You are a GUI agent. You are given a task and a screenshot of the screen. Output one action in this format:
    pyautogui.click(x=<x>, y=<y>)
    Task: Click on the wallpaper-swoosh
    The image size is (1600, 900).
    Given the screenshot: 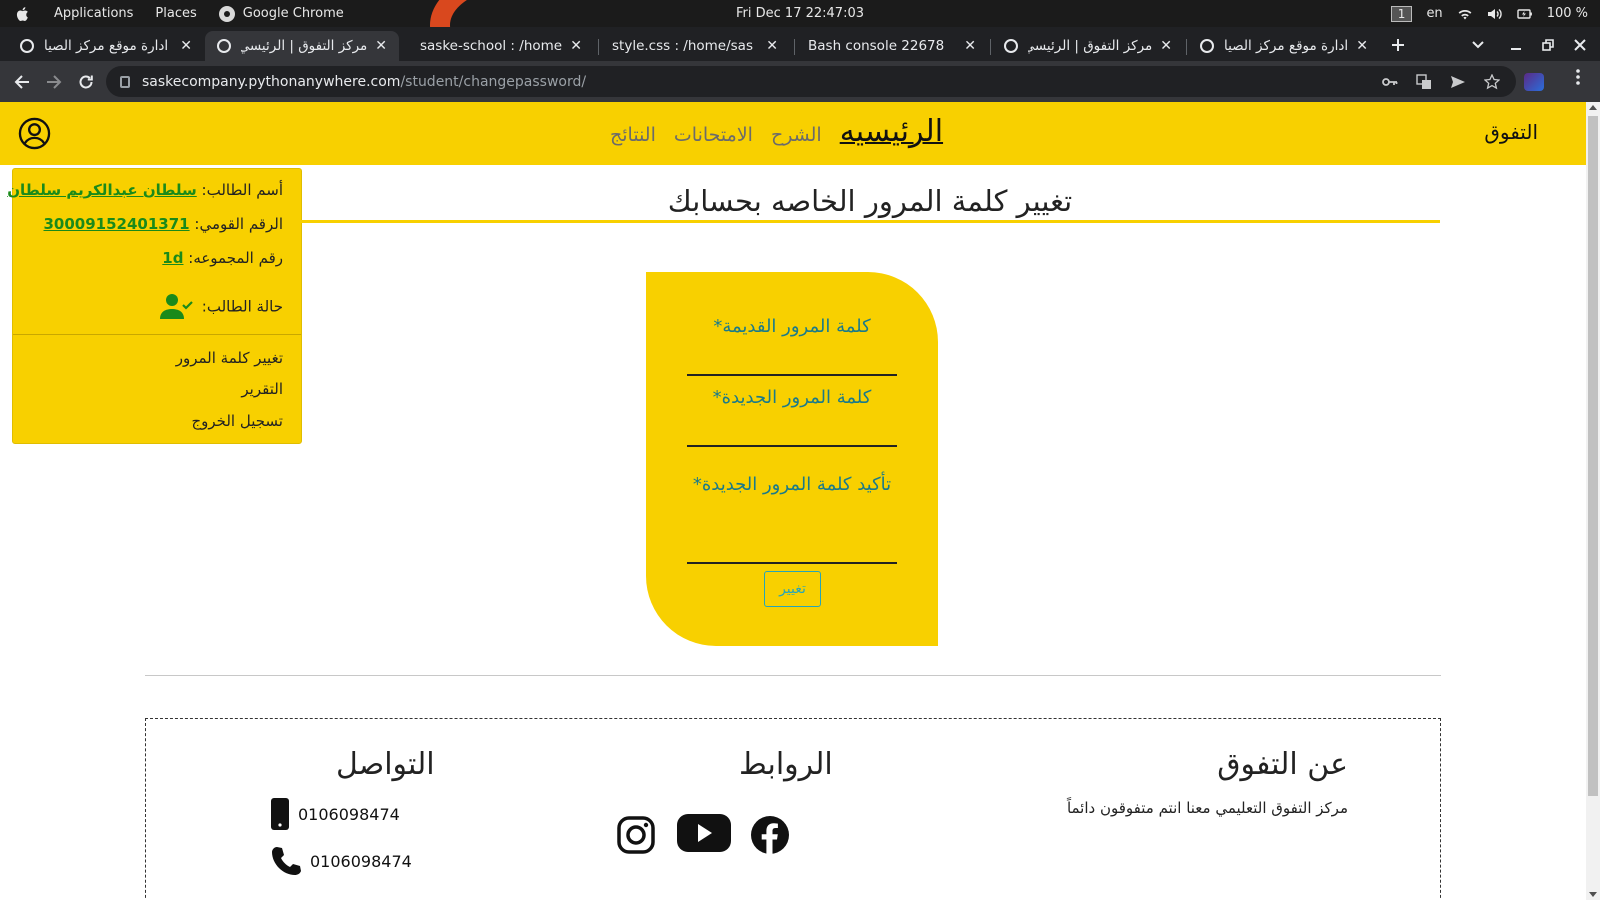 What is the action you would take?
    pyautogui.click(x=530, y=13)
    